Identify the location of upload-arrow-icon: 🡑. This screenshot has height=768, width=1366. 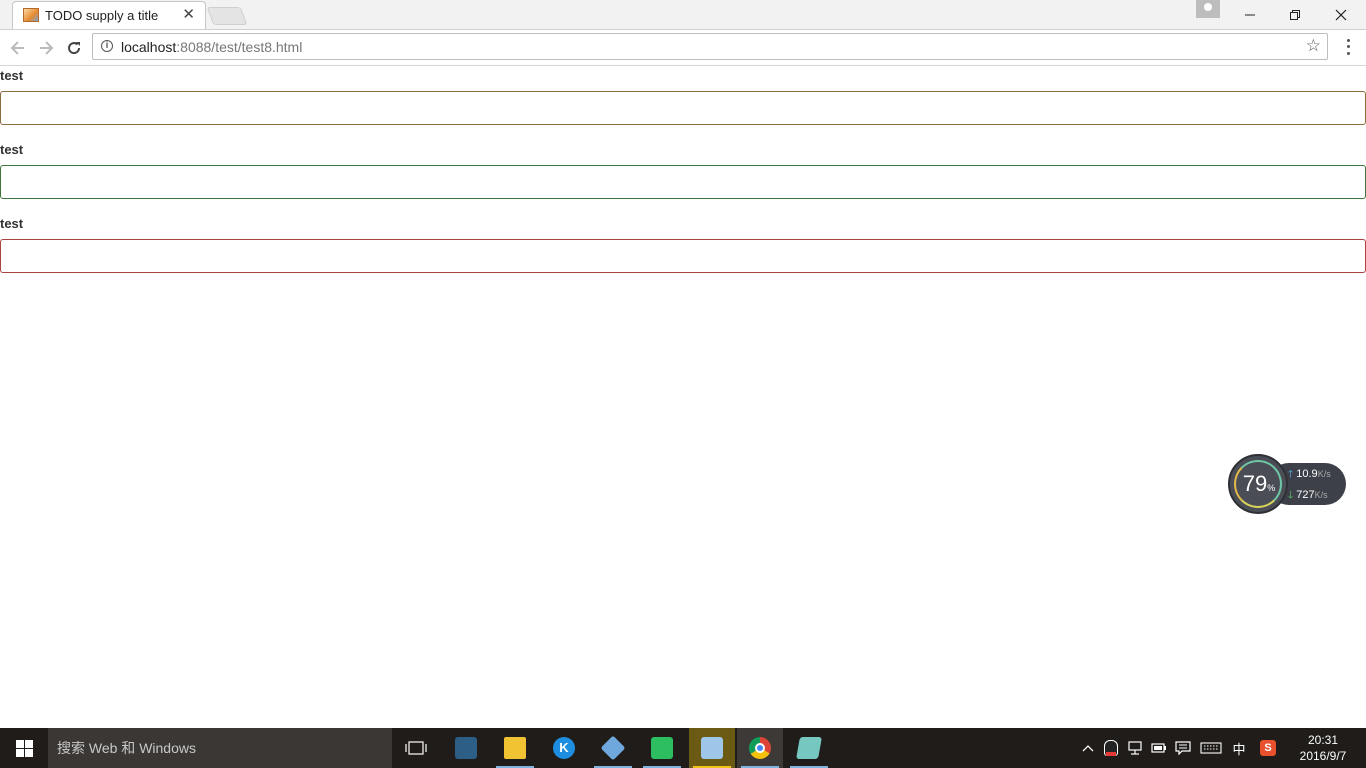
(1291, 474).